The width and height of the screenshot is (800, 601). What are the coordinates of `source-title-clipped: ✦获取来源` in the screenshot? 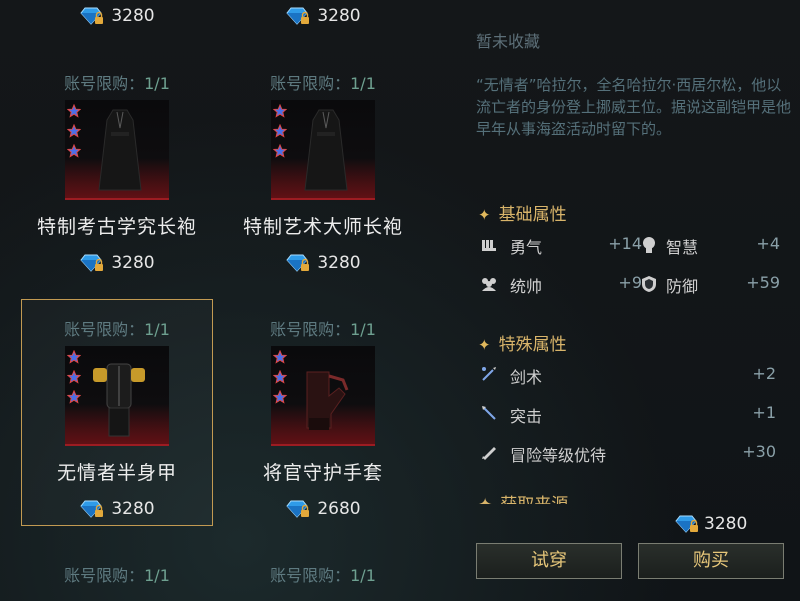 It's located at (543, 499).